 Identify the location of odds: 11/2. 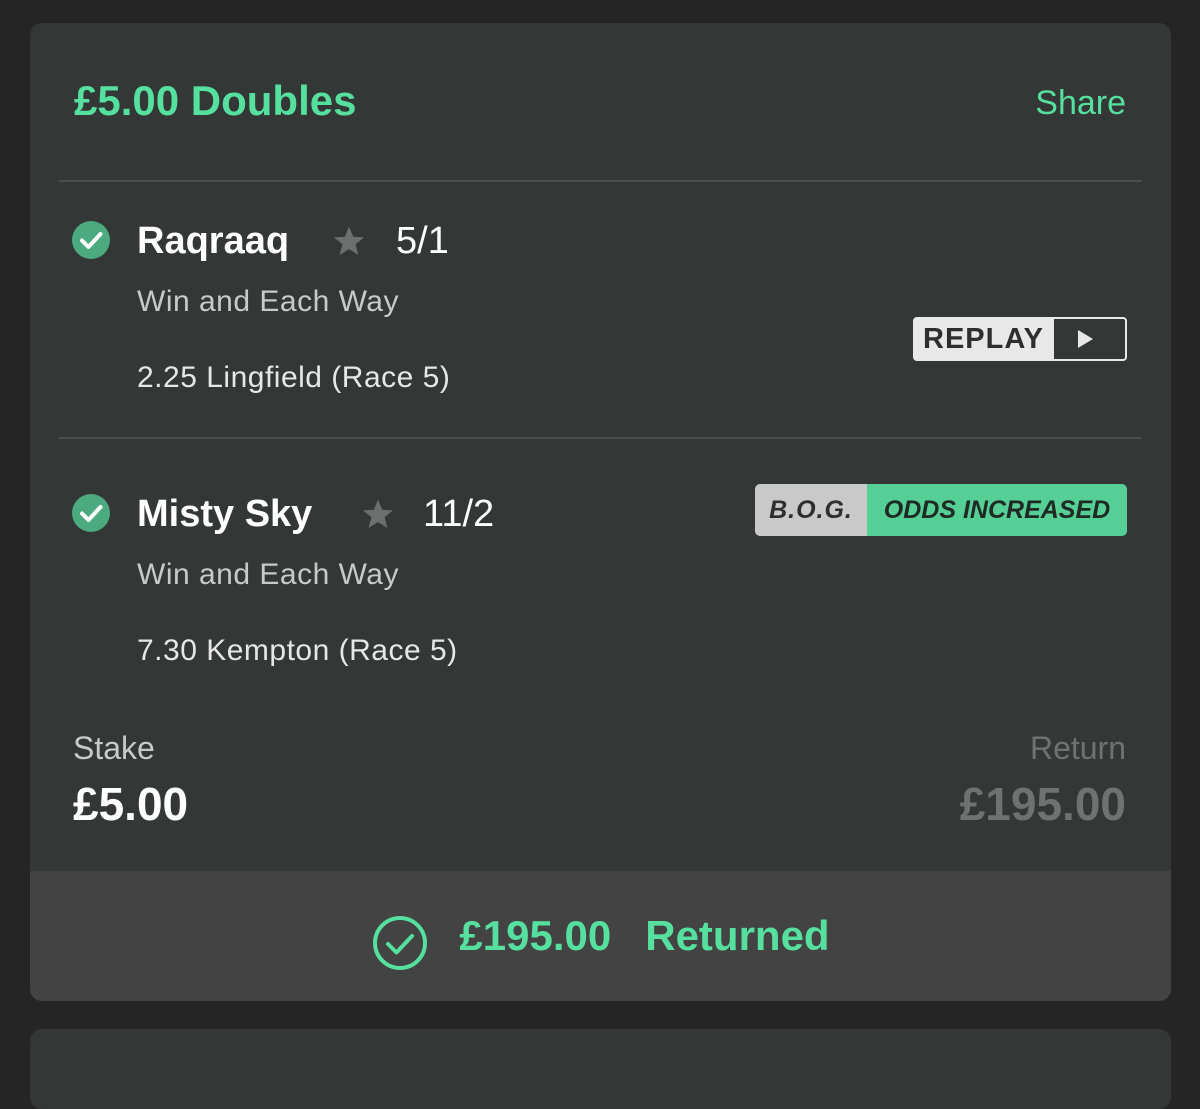
(459, 514).